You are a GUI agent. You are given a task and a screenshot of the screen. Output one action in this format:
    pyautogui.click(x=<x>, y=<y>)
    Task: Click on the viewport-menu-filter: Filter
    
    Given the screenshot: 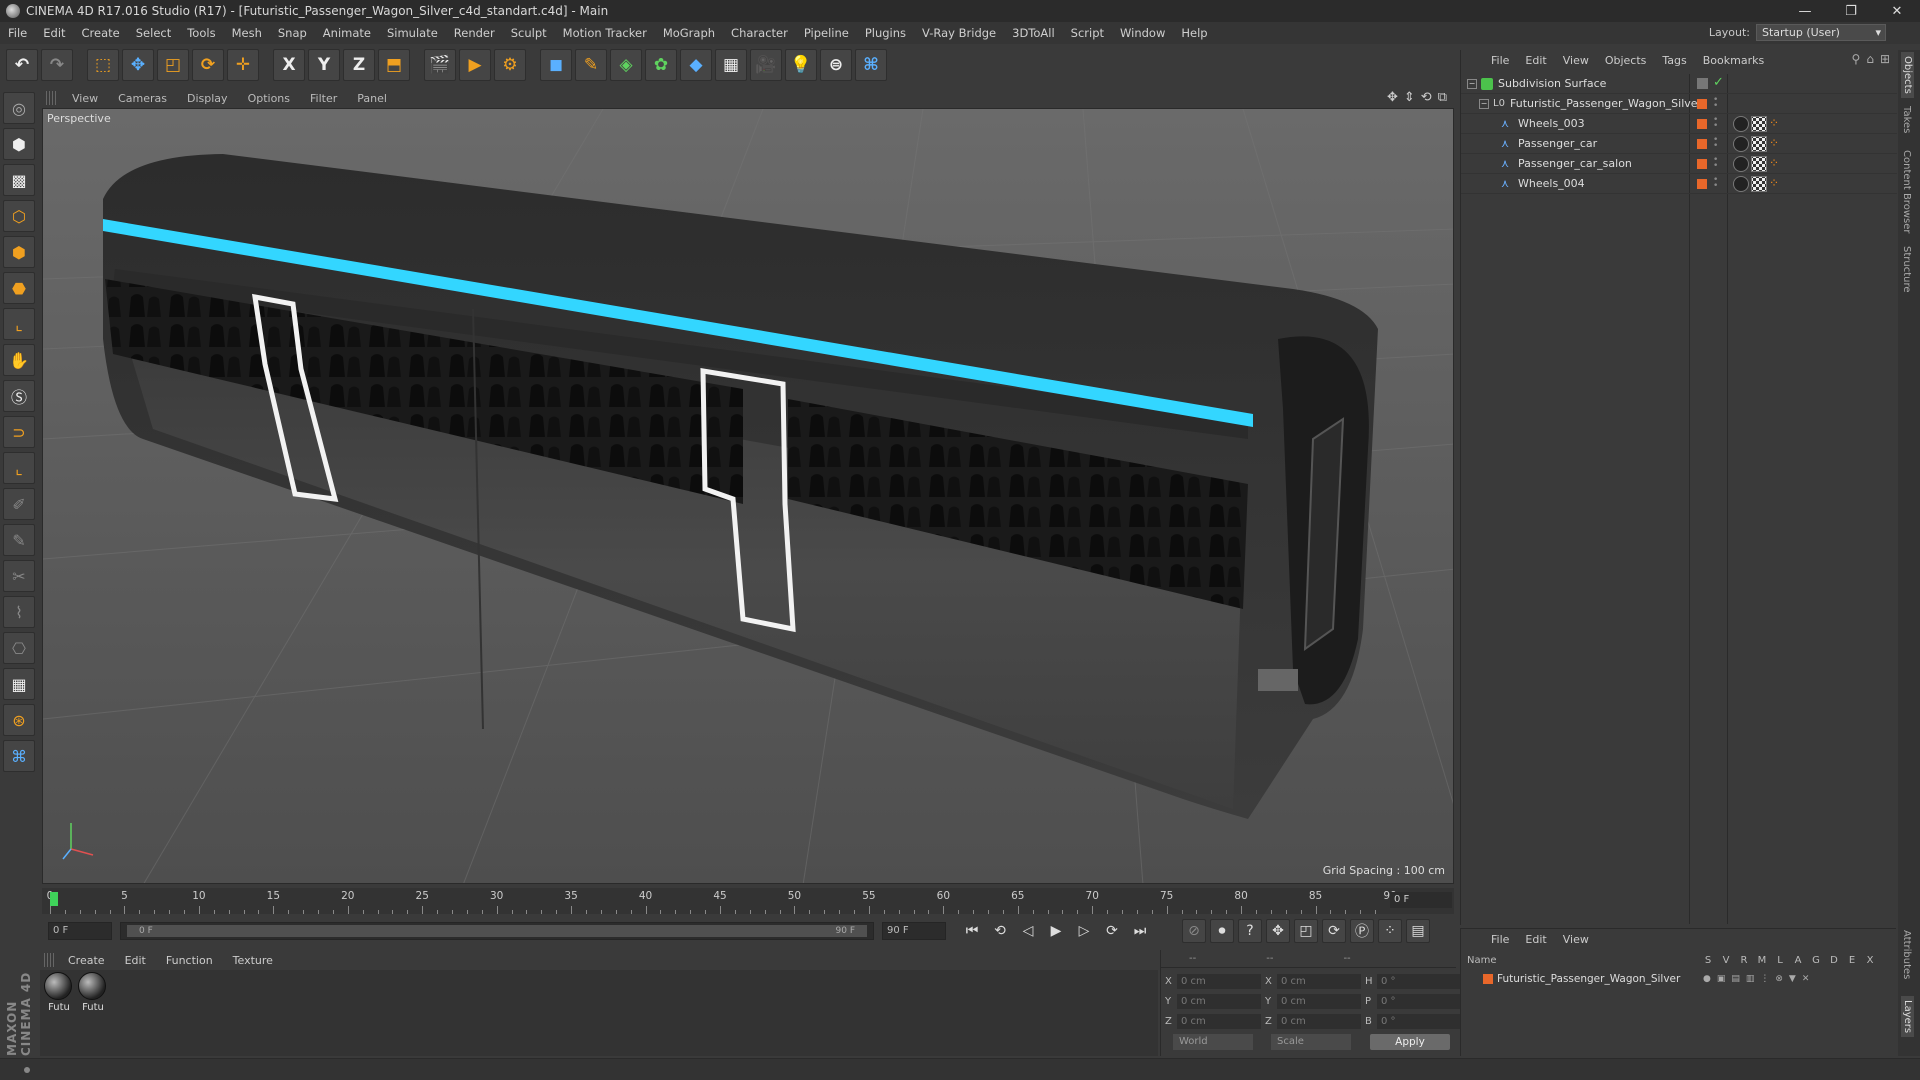 What is the action you would take?
    pyautogui.click(x=323, y=98)
    